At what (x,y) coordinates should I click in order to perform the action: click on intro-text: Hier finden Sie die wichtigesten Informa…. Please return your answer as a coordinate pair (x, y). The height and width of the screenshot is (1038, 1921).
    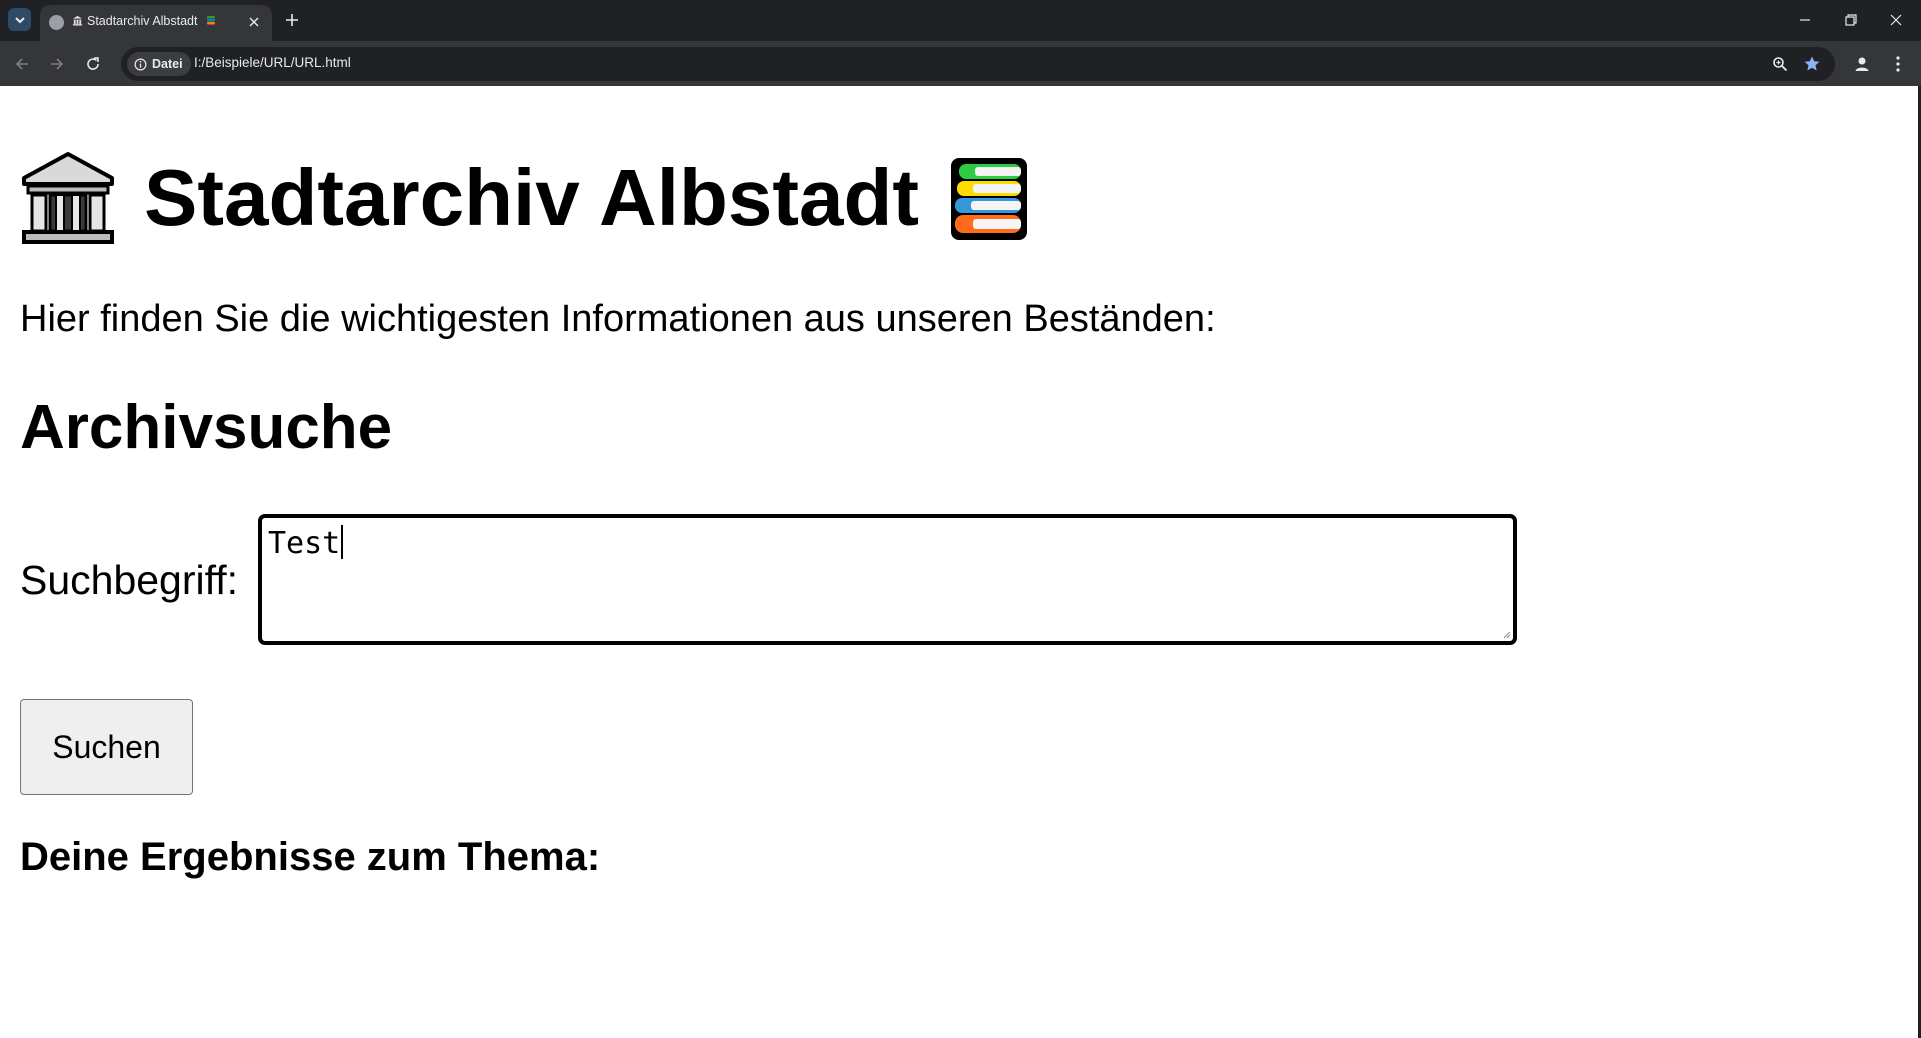
    Looking at the image, I should click on (618, 319).